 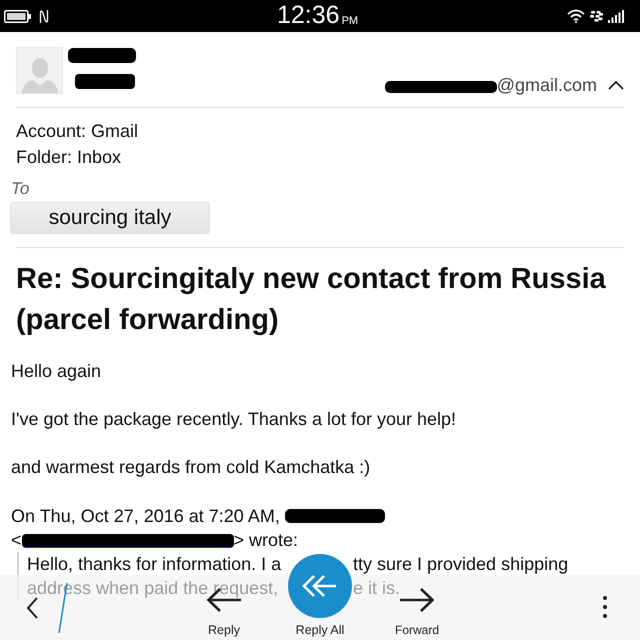 I want to click on more-menu-button, so click(x=605, y=607).